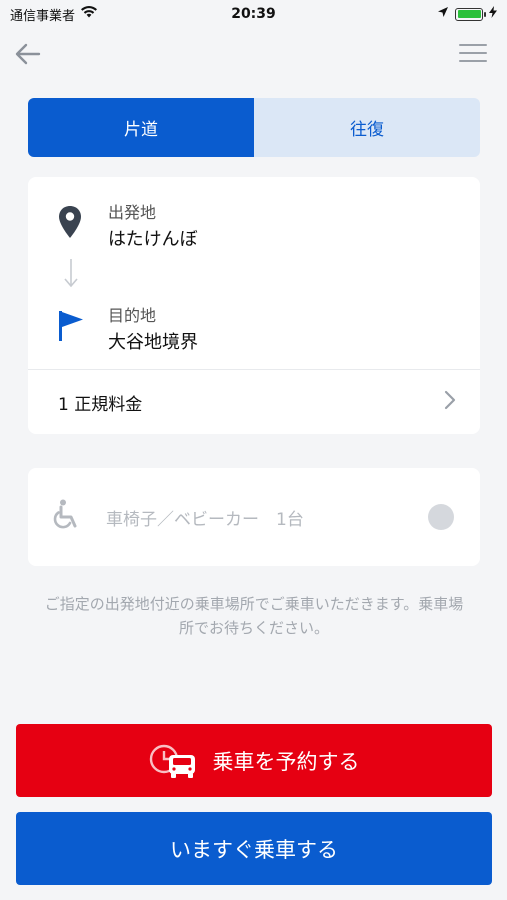  What do you see at coordinates (367, 127) in the screenshot?
I see `tab-round-trip: 往復` at bounding box center [367, 127].